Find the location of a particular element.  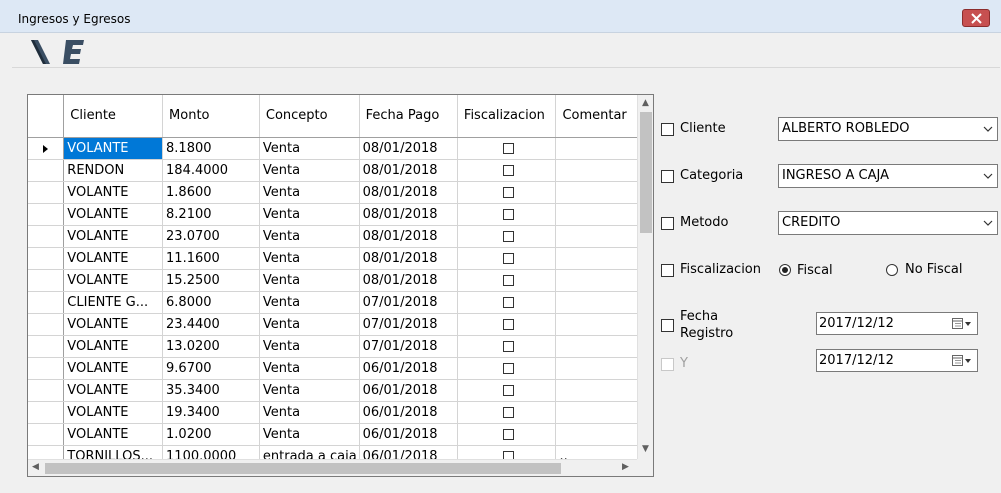

table-row: VOLANTE 35.3400 Venta 06/01/2018 is located at coordinates (340, 390).